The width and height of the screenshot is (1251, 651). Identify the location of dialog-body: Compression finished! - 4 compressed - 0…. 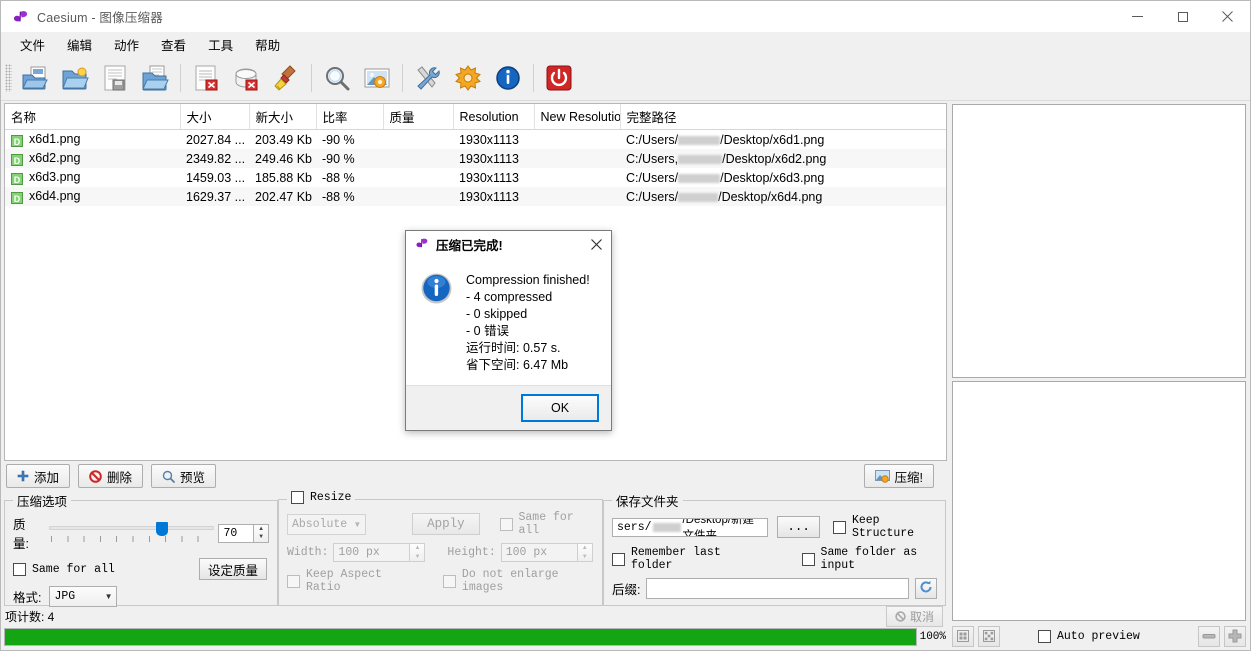
(508, 321).